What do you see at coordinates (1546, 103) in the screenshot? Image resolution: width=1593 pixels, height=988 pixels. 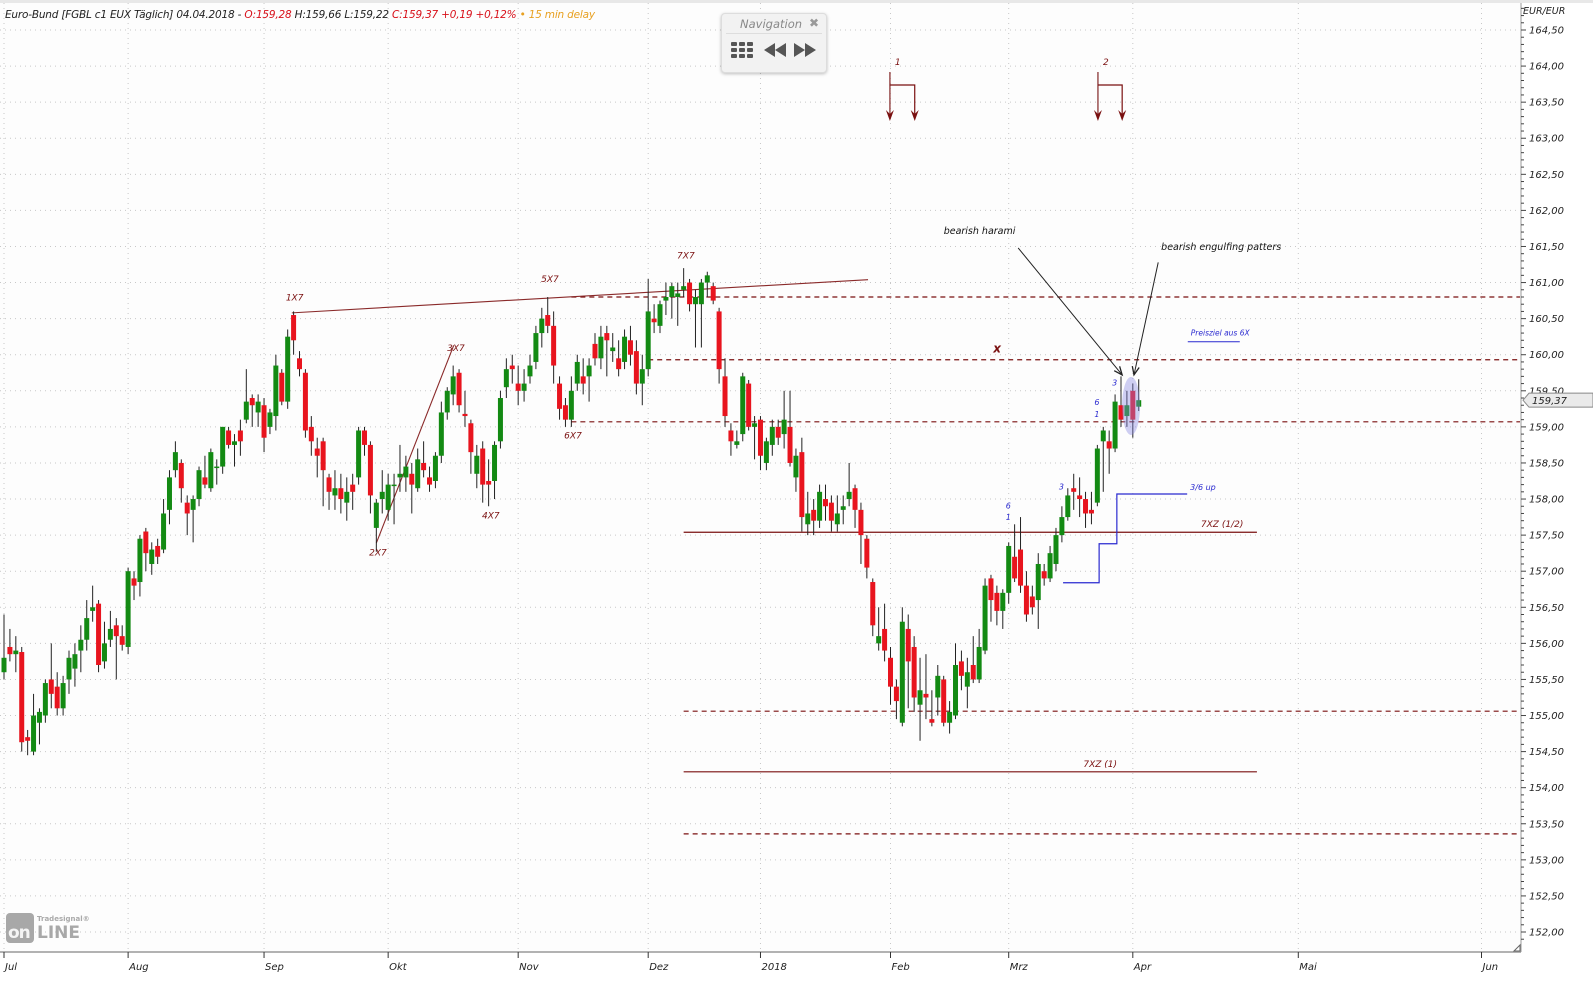 I see `price-tick-label: 163,50` at bounding box center [1546, 103].